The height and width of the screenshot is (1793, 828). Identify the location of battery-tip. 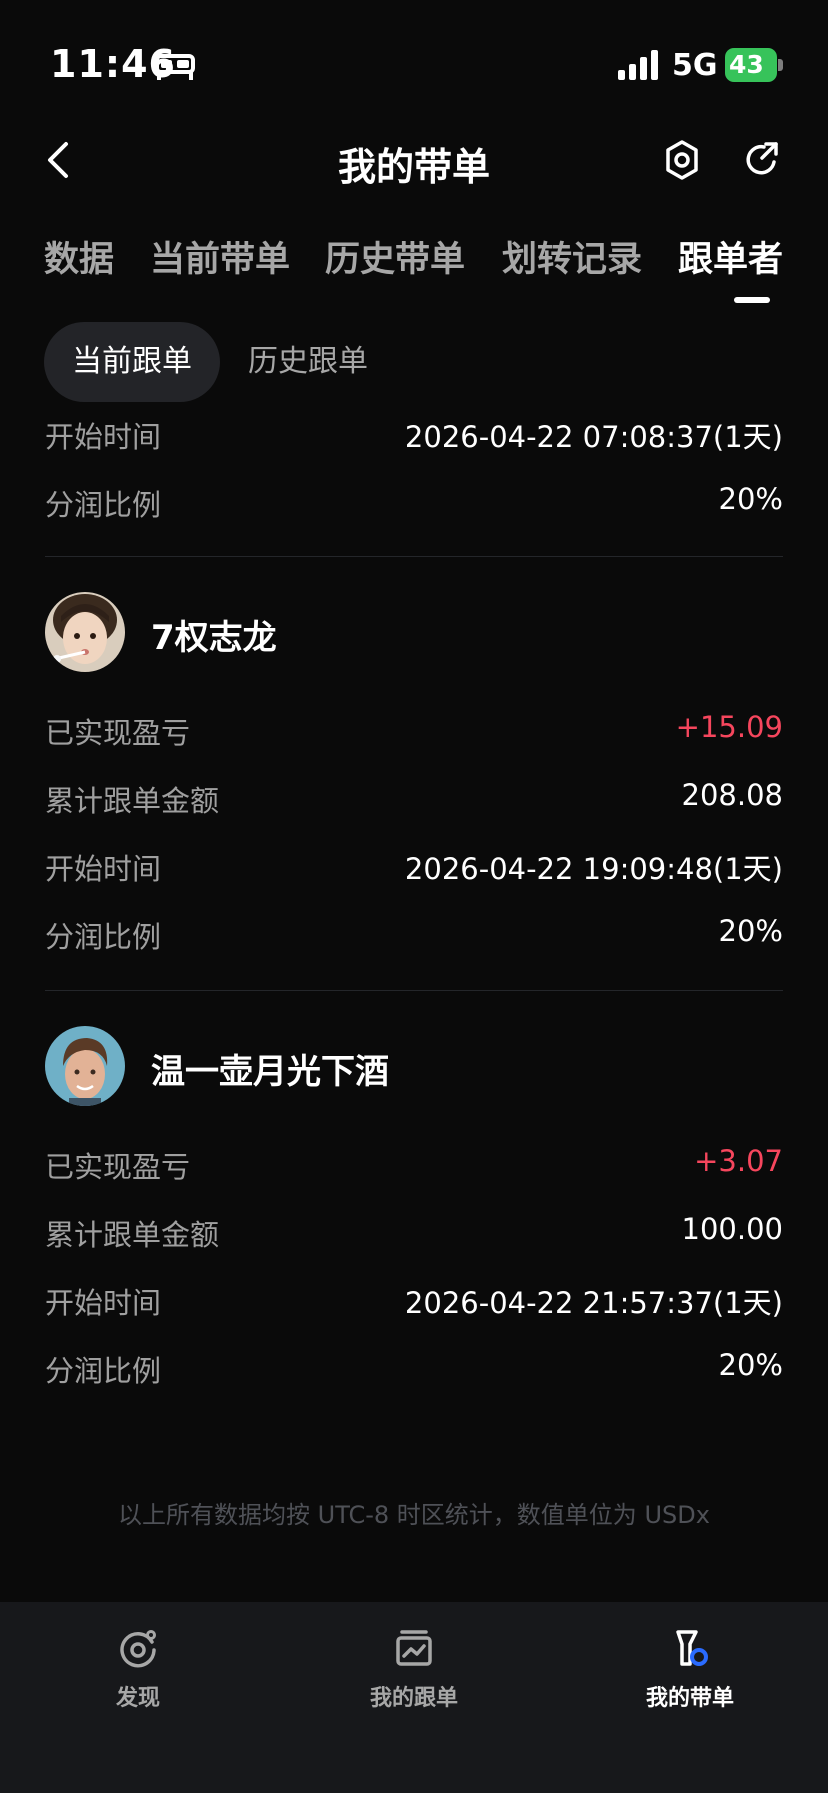
(780, 65).